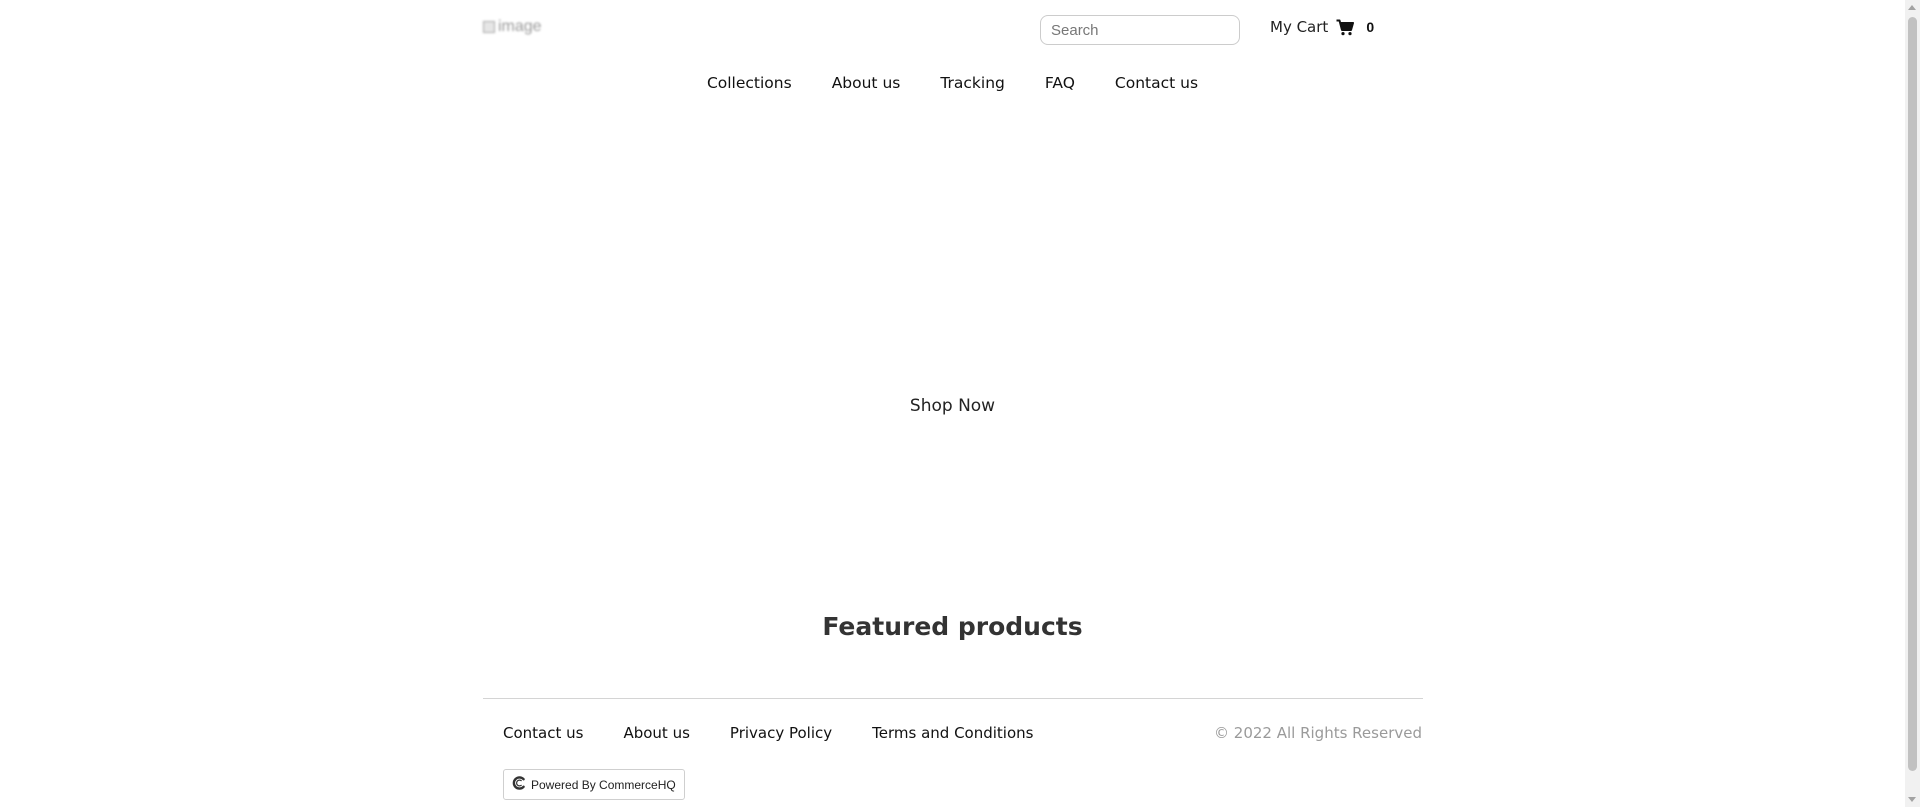 This screenshot has height=807, width=1920. I want to click on featured-products-heading: Featured products, so click(952, 626).